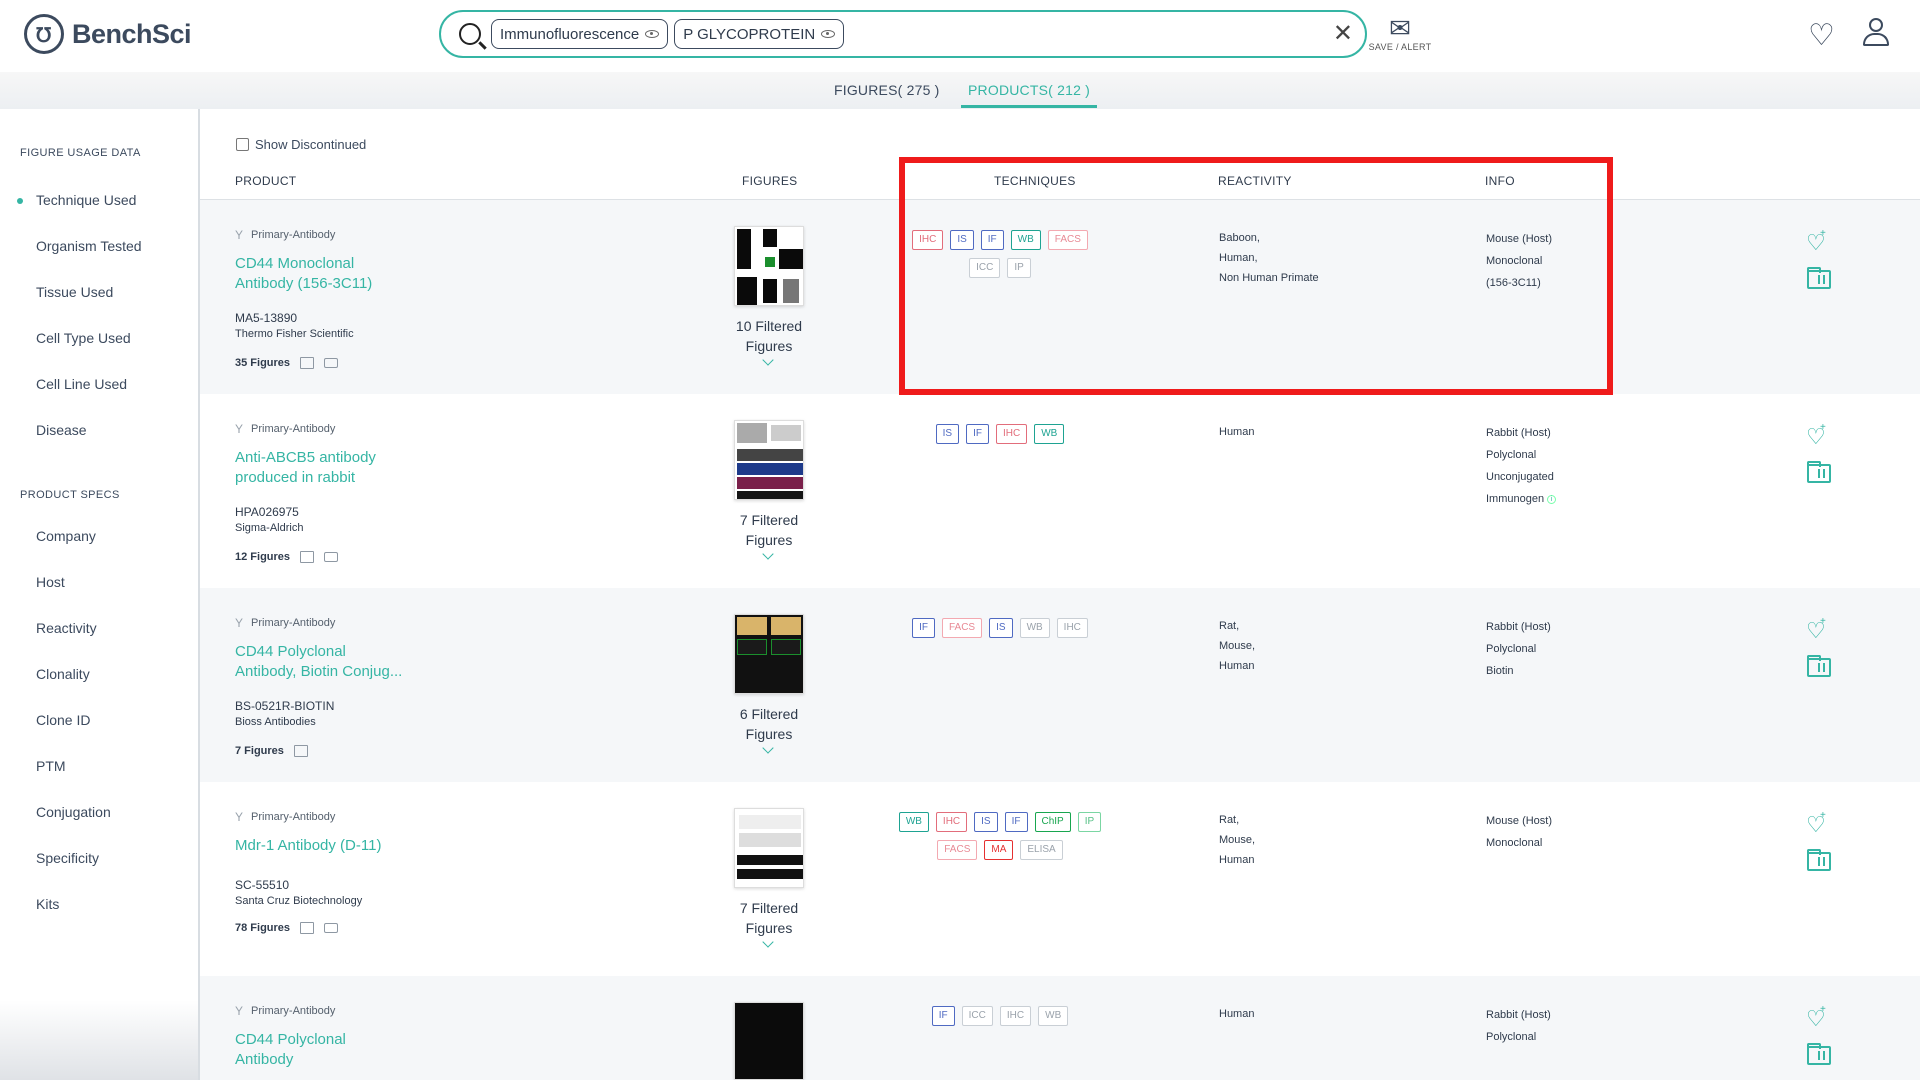  Describe the element at coordinates (335, 468) in the screenshot. I see `product-name-link: Anti-ABCB5 antibody produced in rabbit` at that location.